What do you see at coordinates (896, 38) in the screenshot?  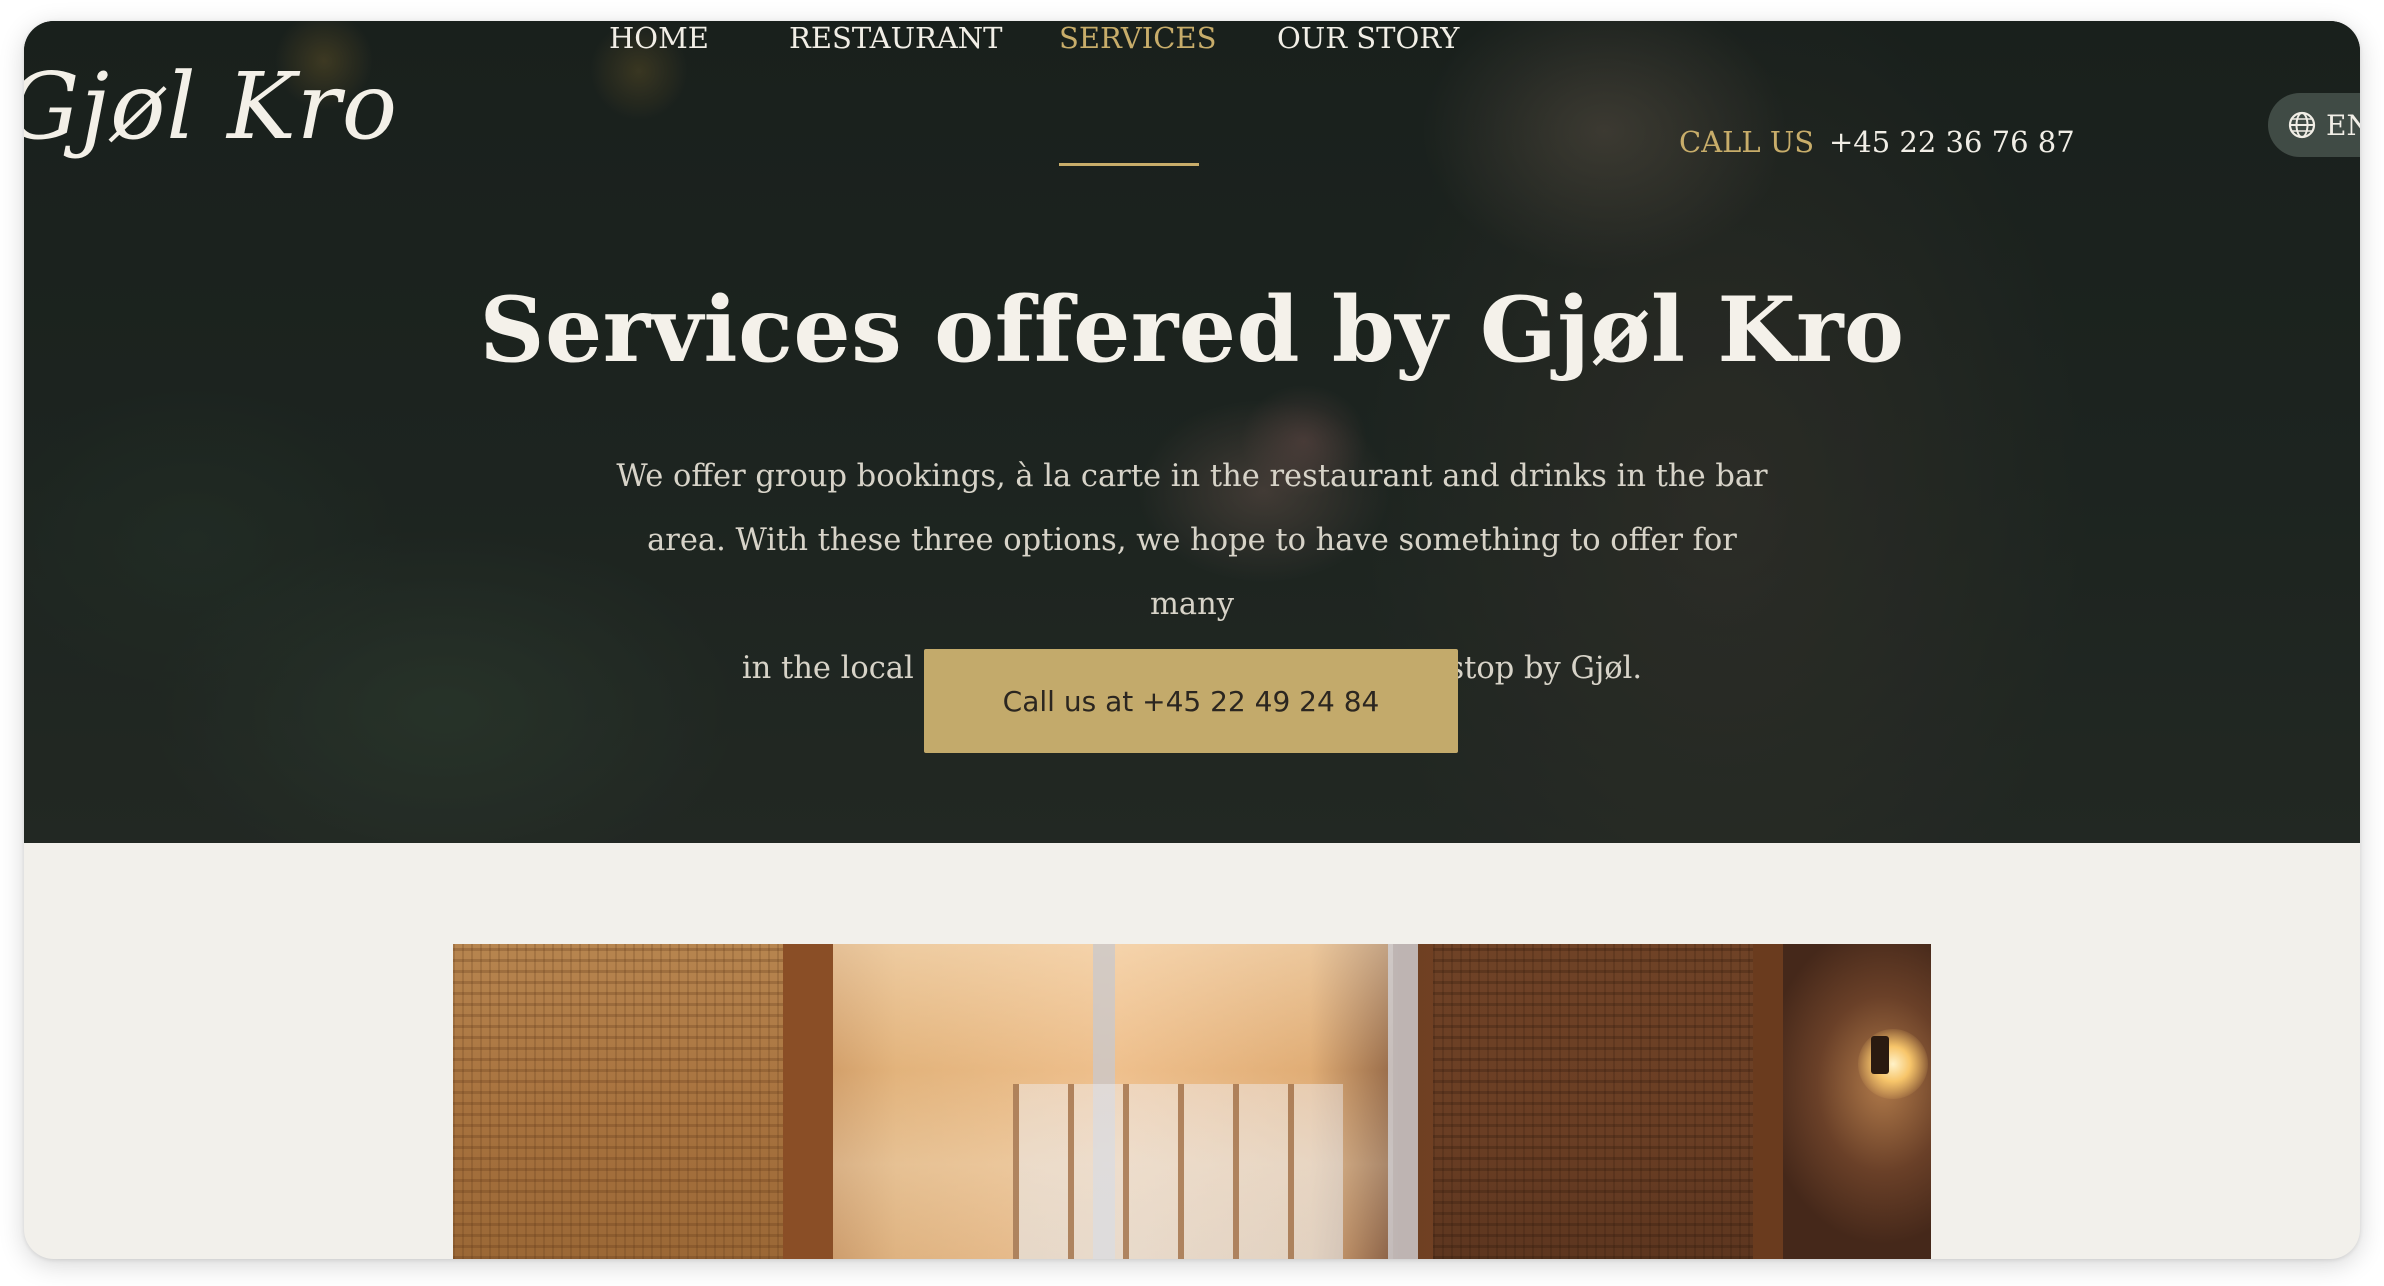 I see `nav-item-restaurant: RESTAURANT` at bounding box center [896, 38].